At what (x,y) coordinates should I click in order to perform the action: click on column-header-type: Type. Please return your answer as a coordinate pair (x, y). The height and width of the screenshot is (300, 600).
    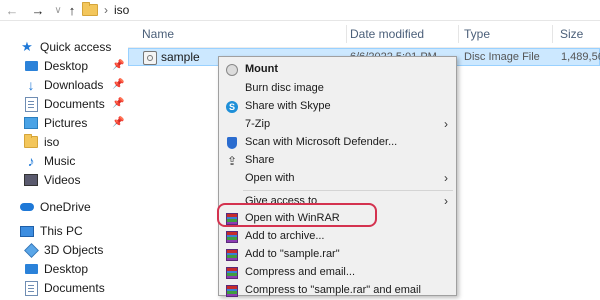
    Looking at the image, I should click on (470, 34).